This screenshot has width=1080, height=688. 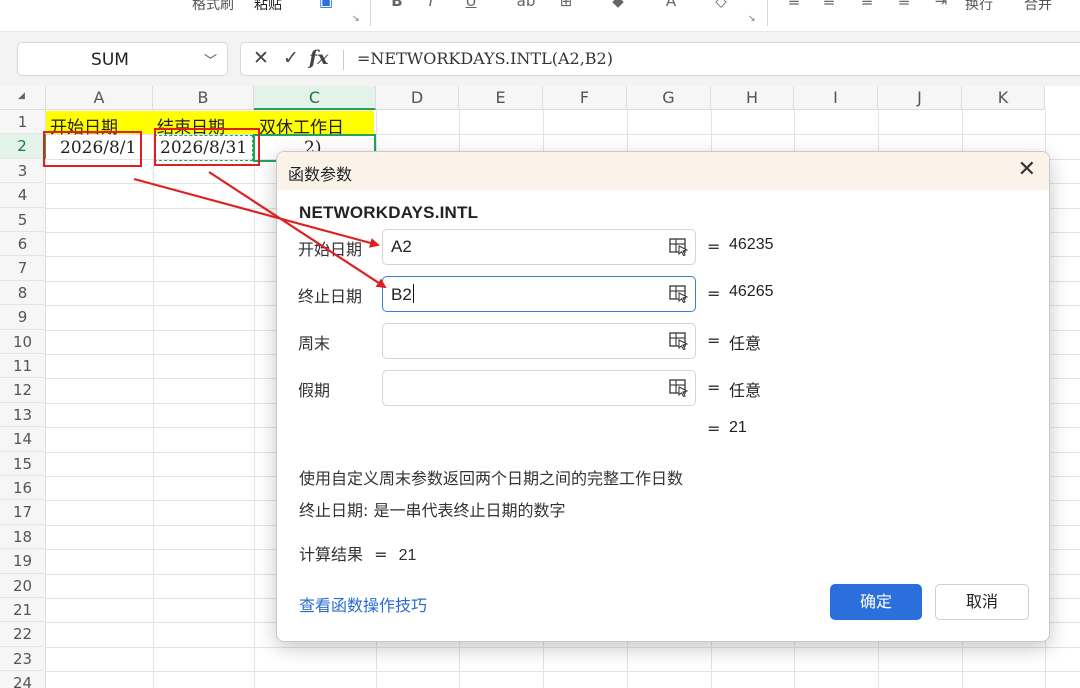 I want to click on dialog-titlebar: 函数参数 ✕, so click(x=663, y=171).